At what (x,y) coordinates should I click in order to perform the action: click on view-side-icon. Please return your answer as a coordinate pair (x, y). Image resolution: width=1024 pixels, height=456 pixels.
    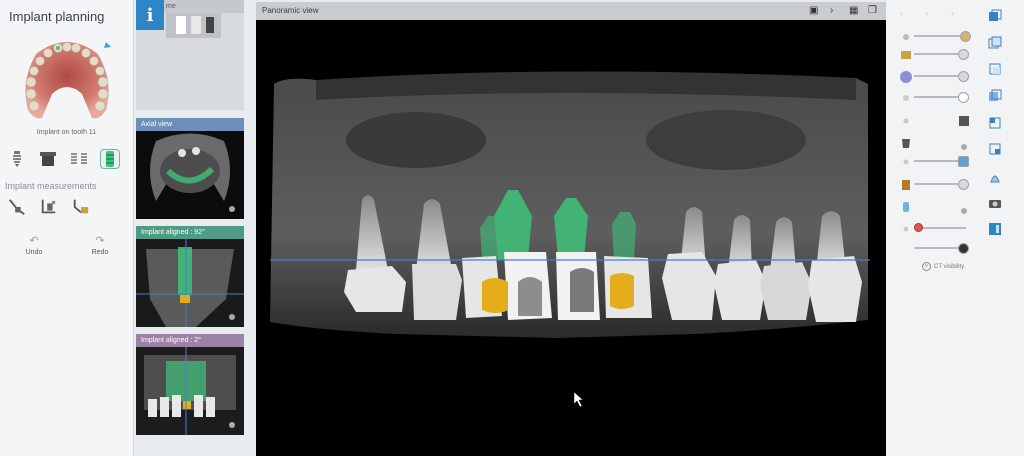
    Looking at the image, I should click on (995, 69).